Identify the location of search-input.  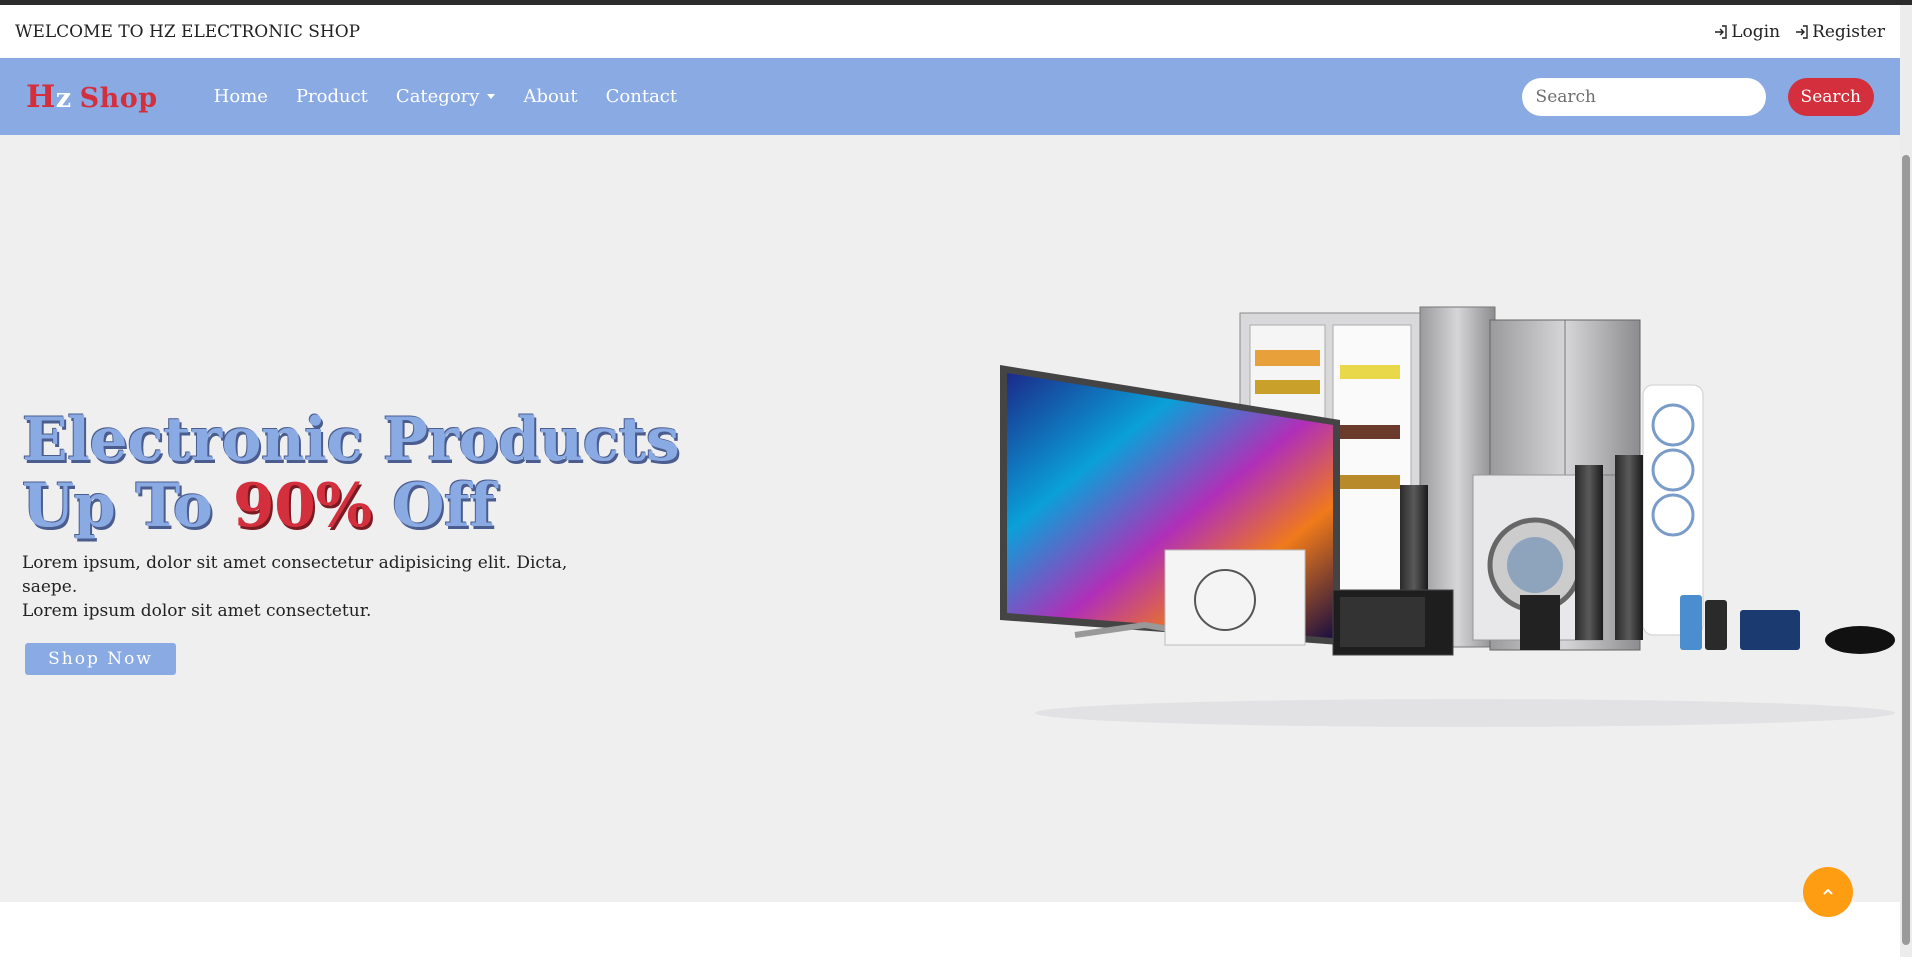
(1643, 96).